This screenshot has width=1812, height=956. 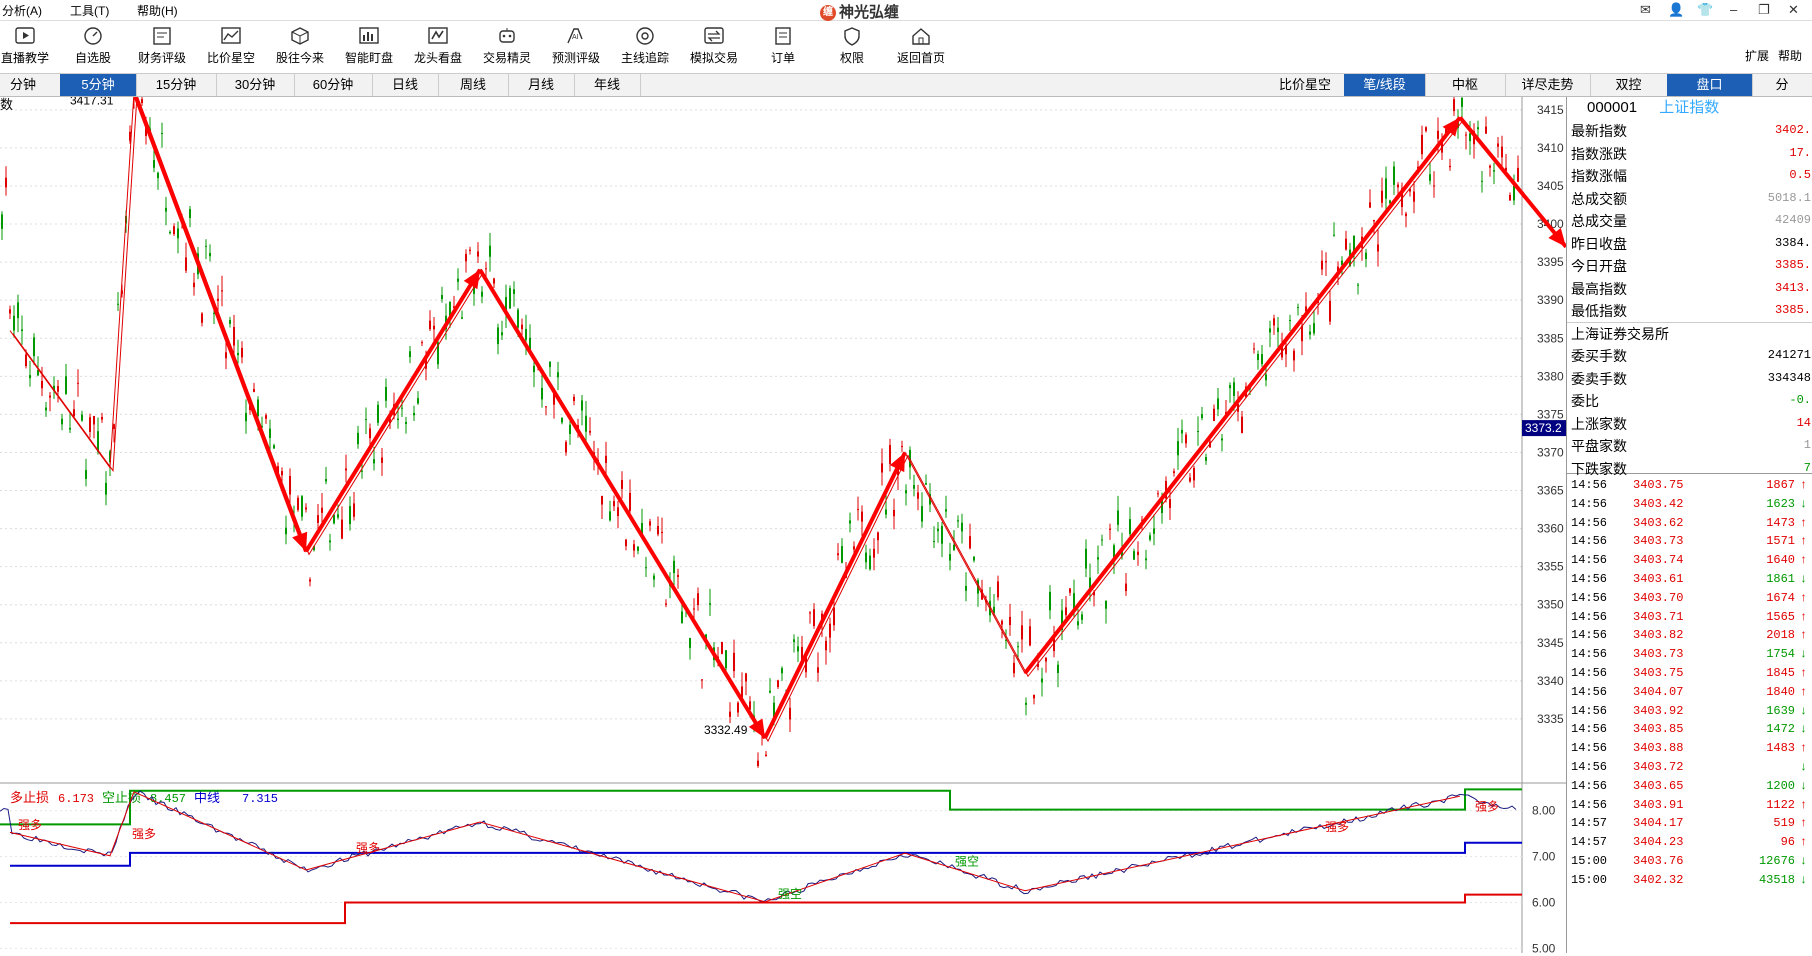 What do you see at coordinates (576, 45) in the screenshot?
I see `toolbar-button-8: AI 预测评级` at bounding box center [576, 45].